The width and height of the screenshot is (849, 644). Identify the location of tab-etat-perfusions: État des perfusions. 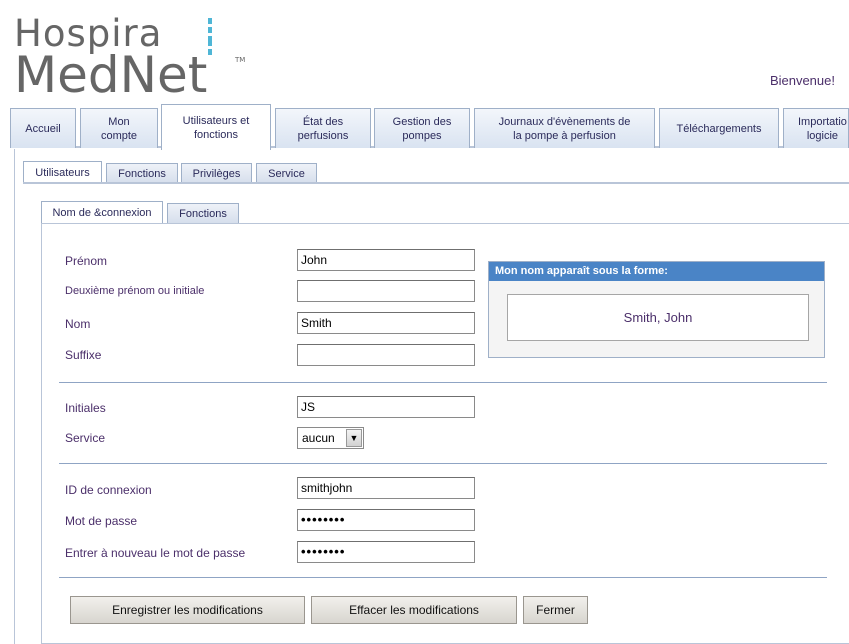
(323, 128).